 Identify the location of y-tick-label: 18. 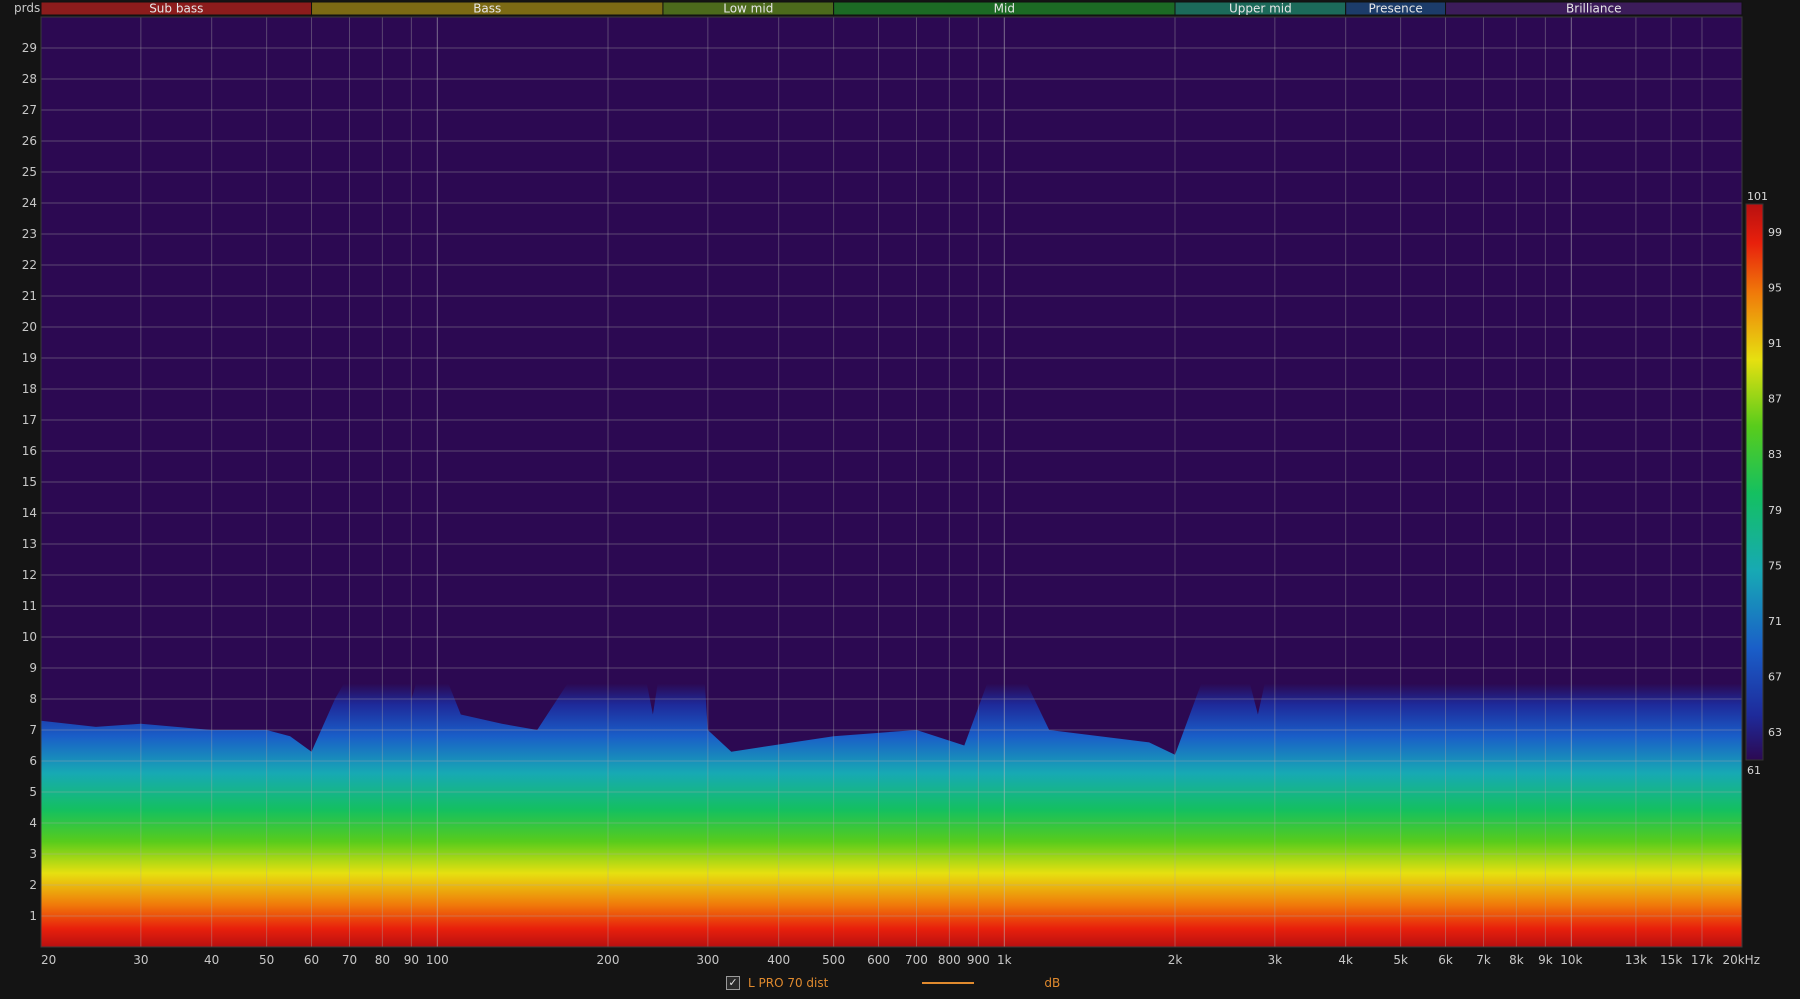
(29, 389).